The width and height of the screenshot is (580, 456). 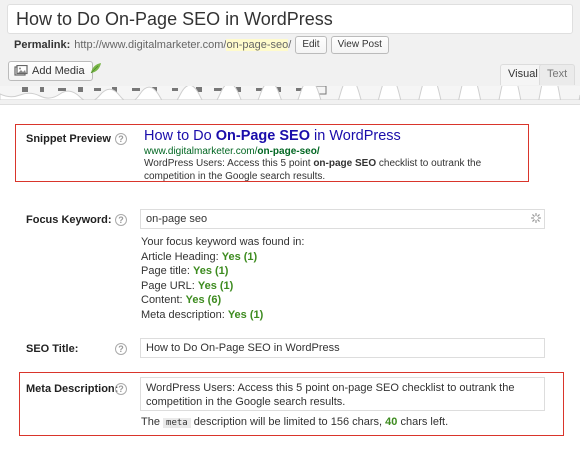 I want to click on meta-description-help-icon: ?, so click(x=121, y=389).